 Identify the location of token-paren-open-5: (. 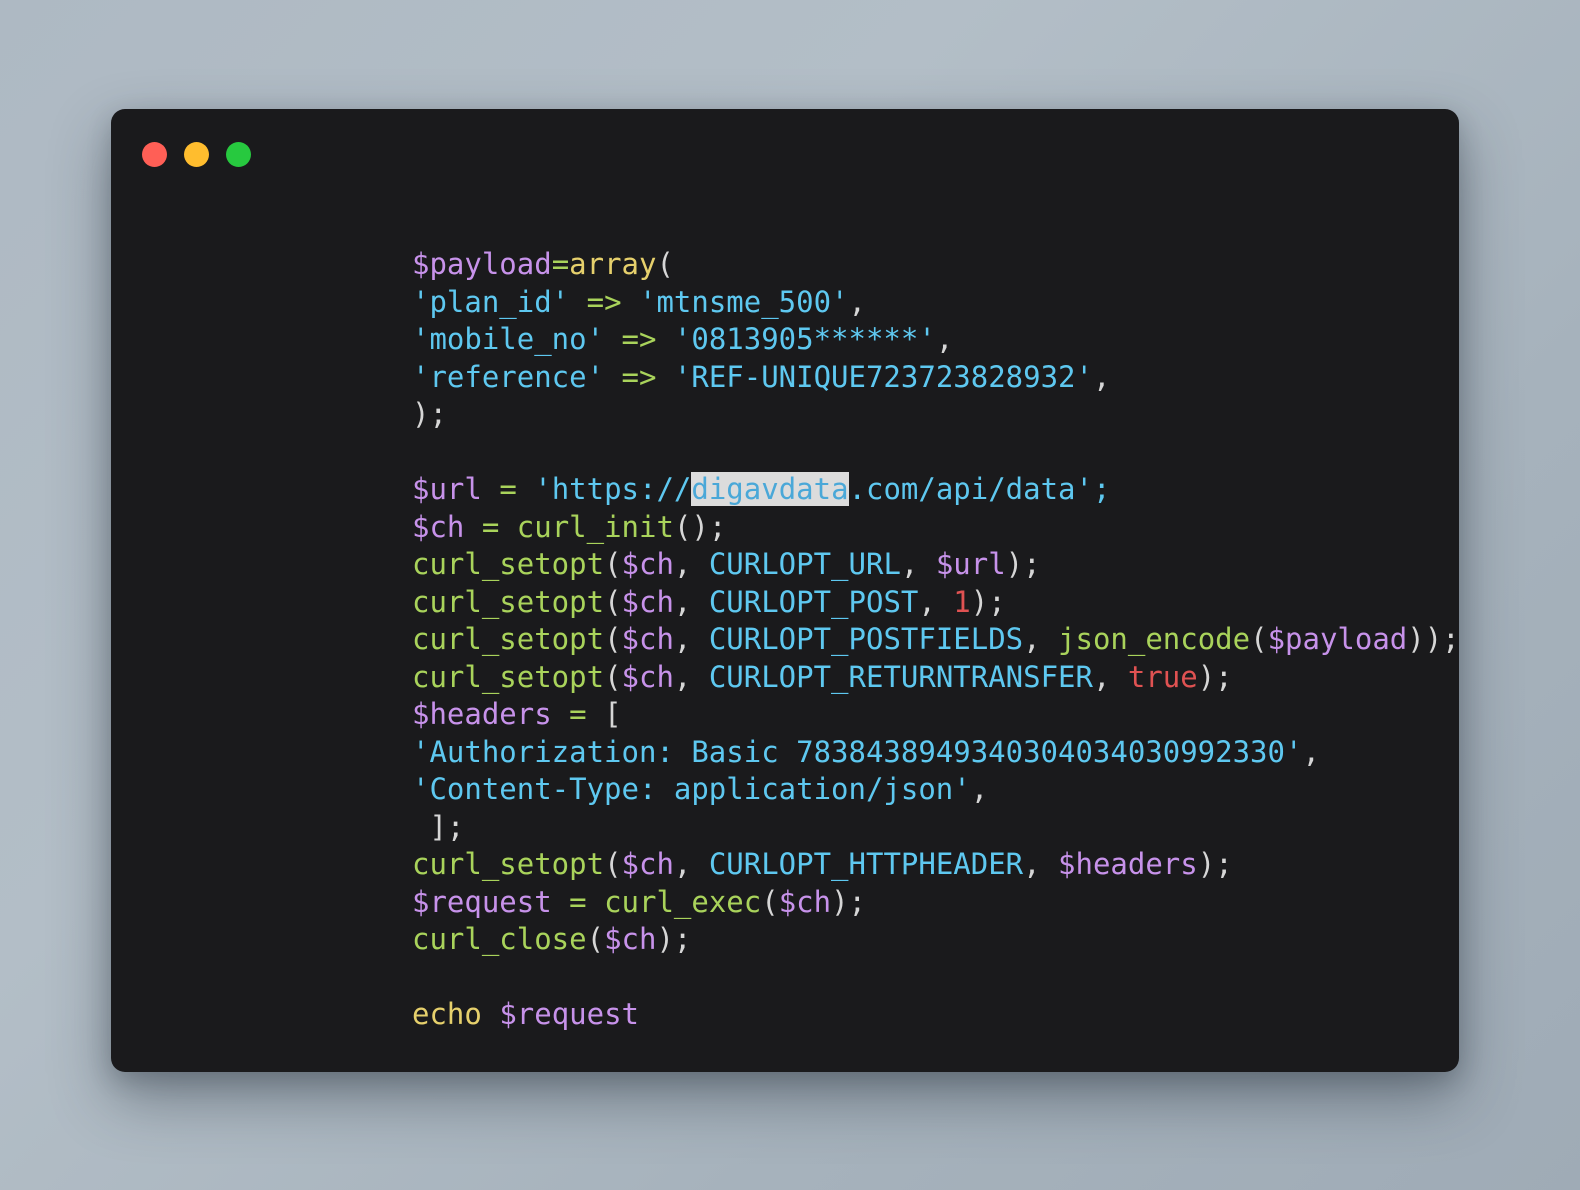
(613, 676).